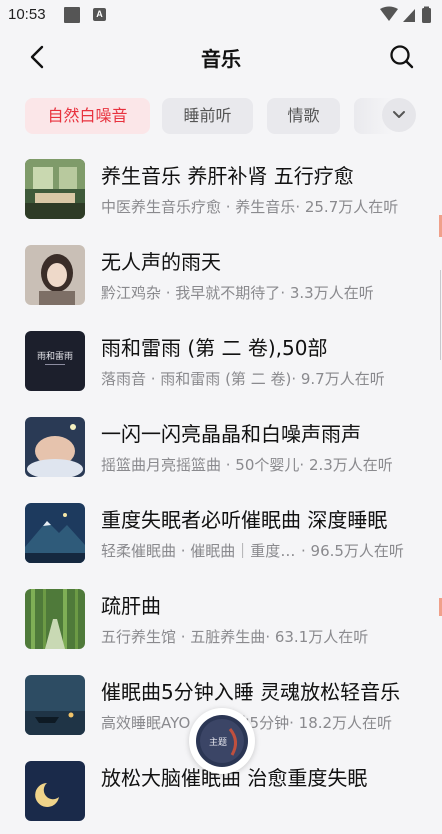 The image size is (442, 834). What do you see at coordinates (303, 116) in the screenshot?
I see `tab-love-songs: 情歌` at bounding box center [303, 116].